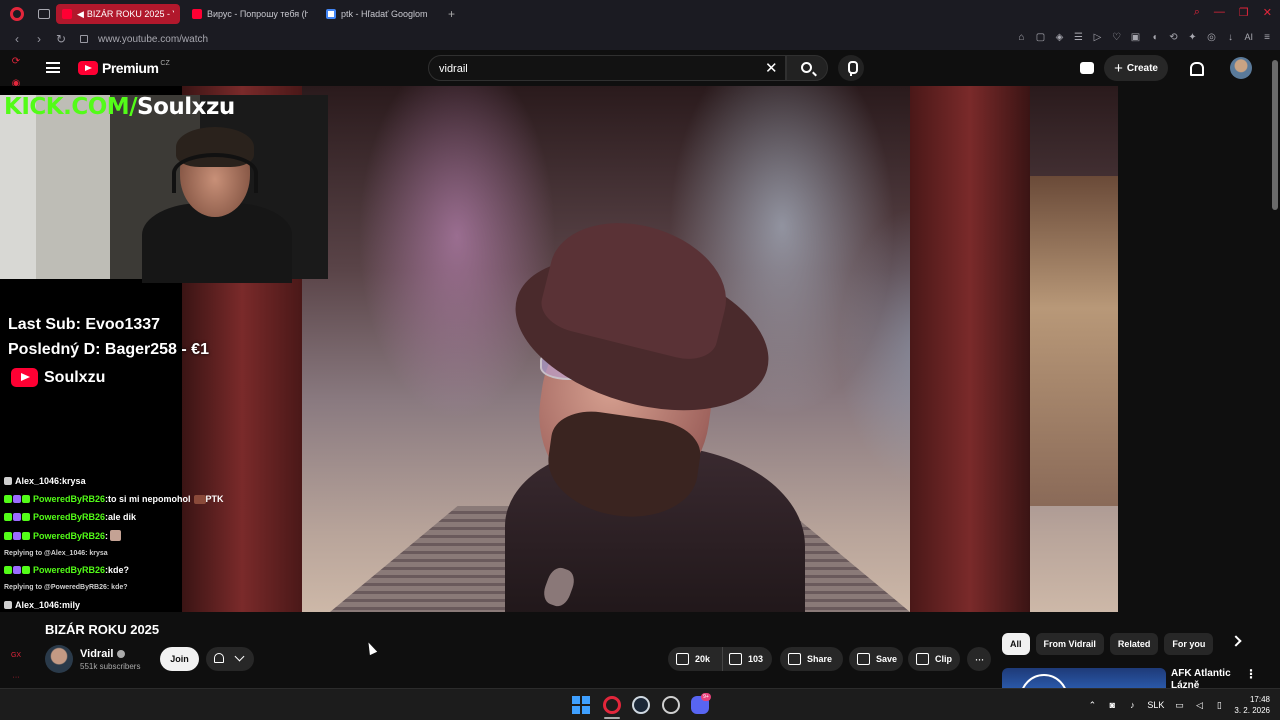 The image size is (1280, 720). I want to click on video-title: BIZÁR ROKU 2025, so click(102, 629).